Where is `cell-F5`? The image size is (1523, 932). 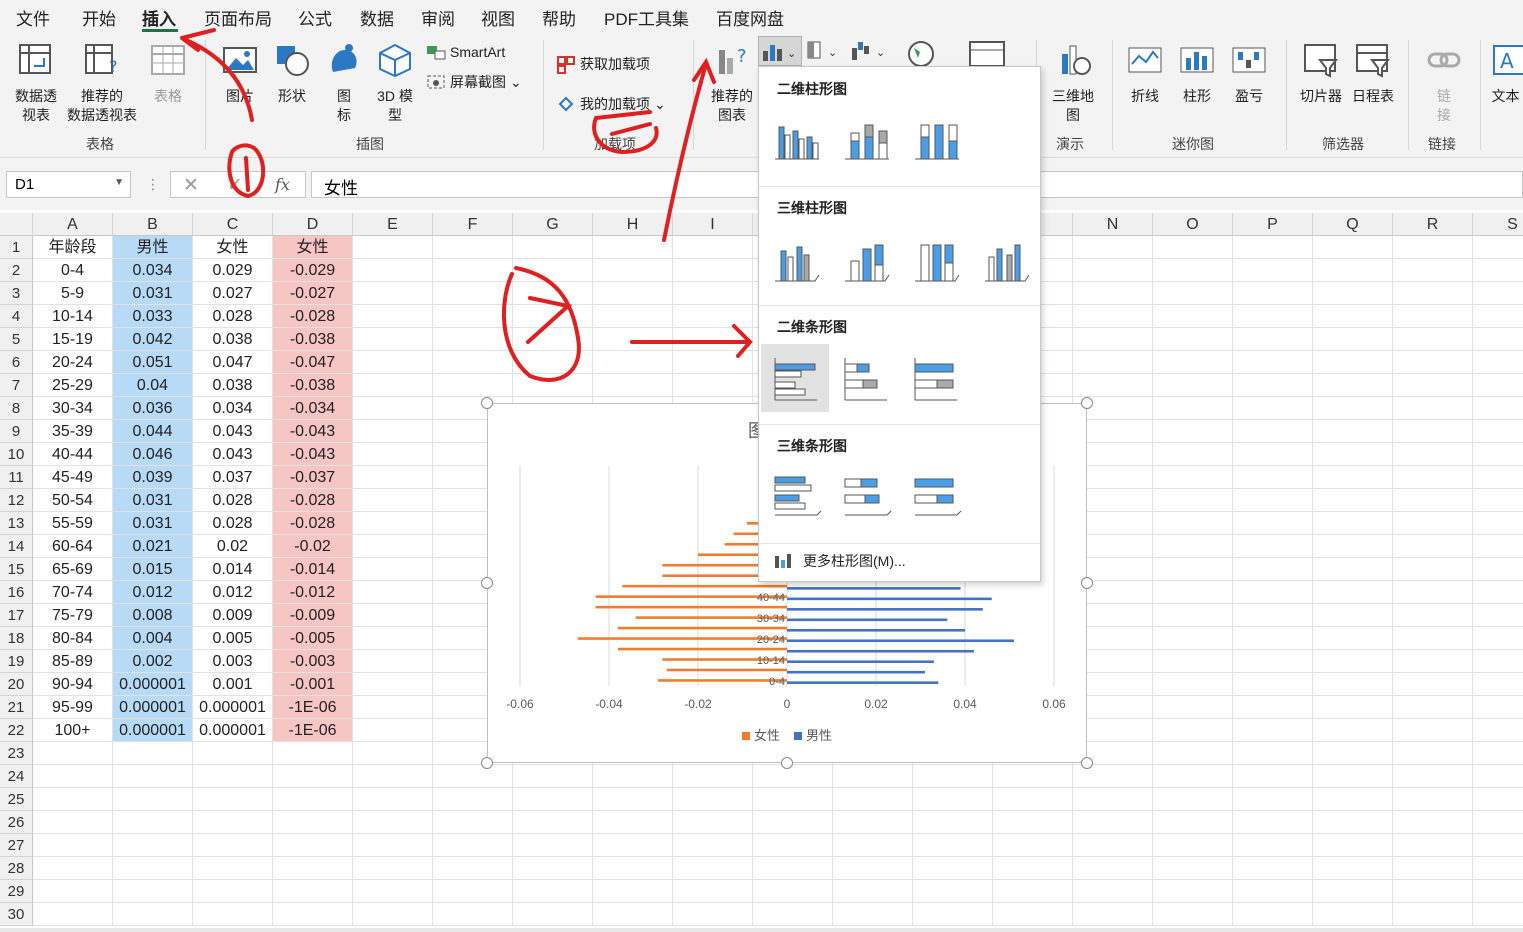 cell-F5 is located at coordinates (473, 339).